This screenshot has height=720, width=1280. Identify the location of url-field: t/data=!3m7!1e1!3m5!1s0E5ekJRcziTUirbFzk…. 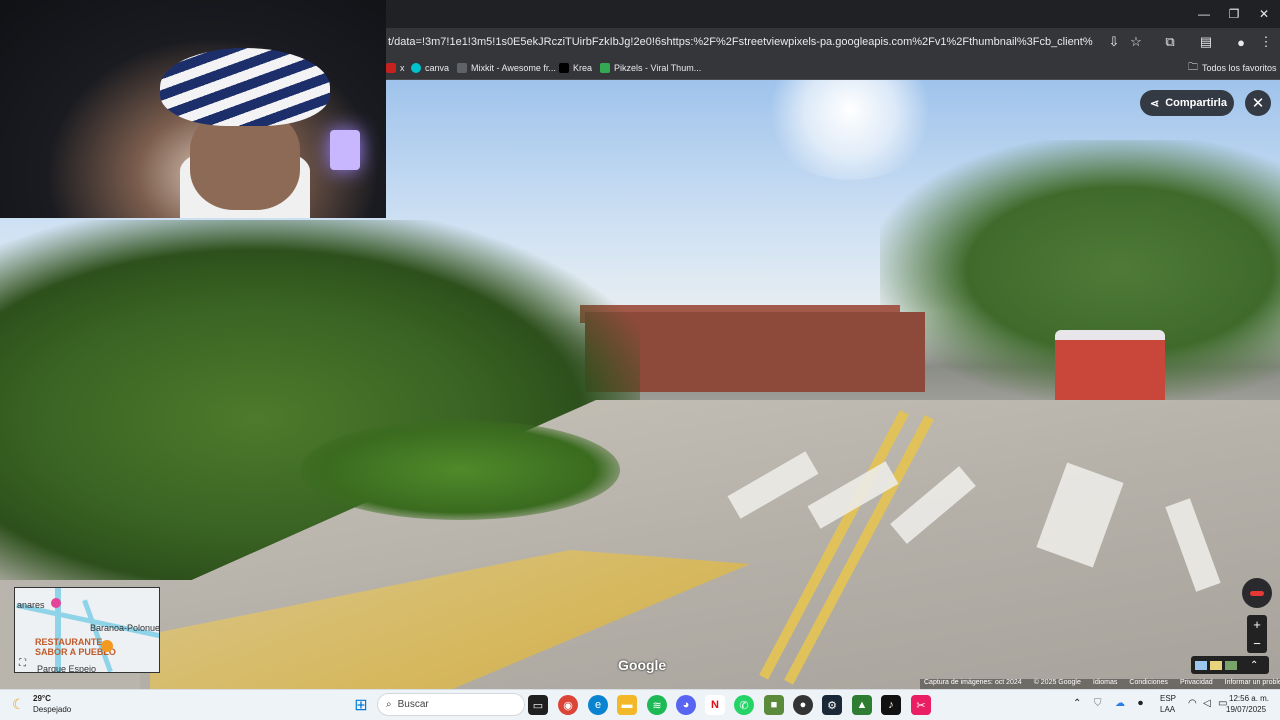
(740, 42).